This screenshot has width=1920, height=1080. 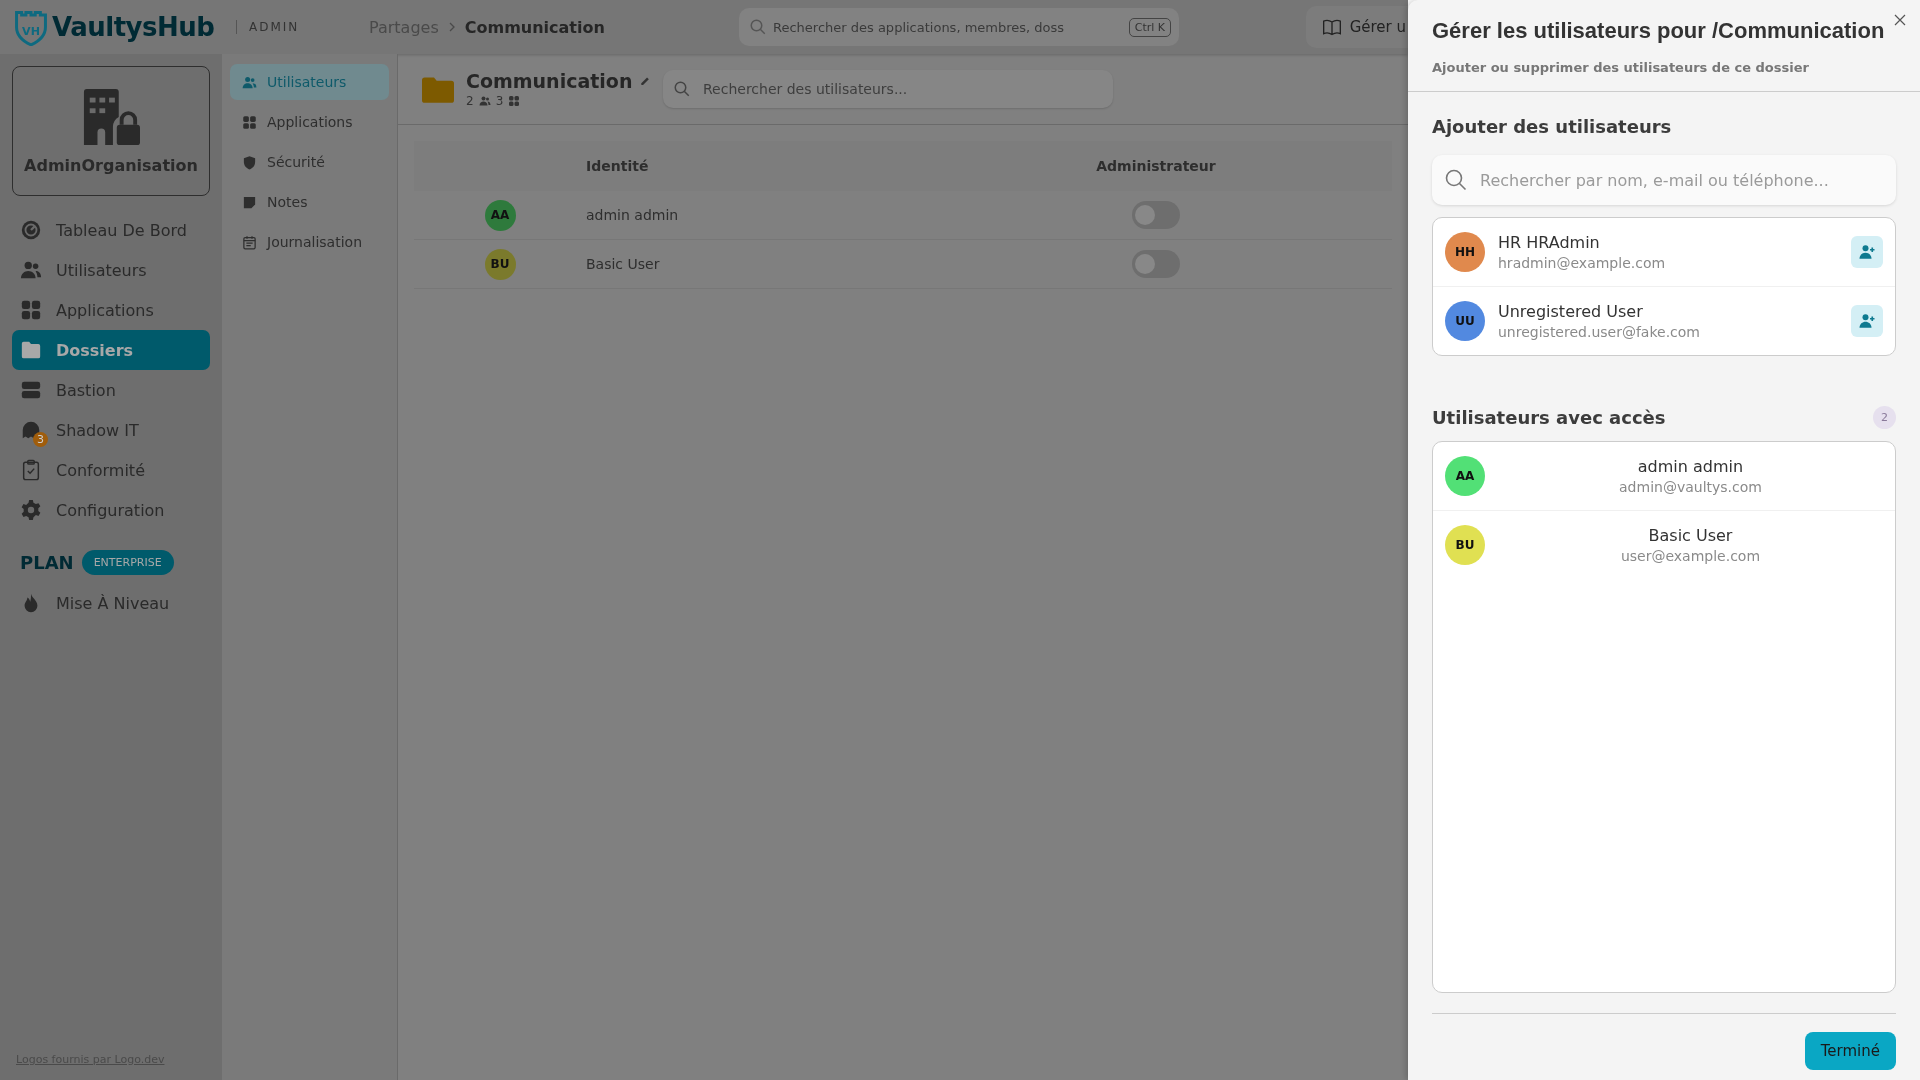 I want to click on calendar-icon, so click(x=249, y=242).